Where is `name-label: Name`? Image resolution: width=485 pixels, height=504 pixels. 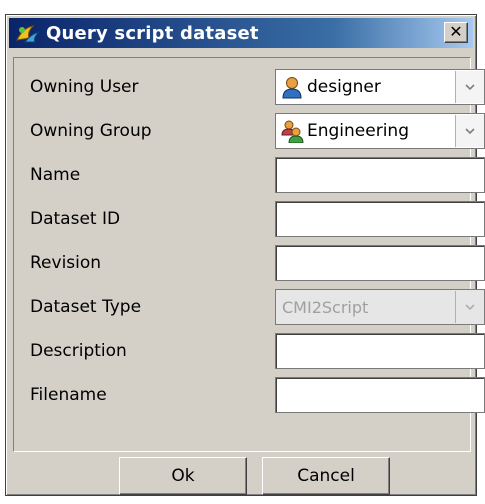
name-label: Name is located at coordinates (55, 175).